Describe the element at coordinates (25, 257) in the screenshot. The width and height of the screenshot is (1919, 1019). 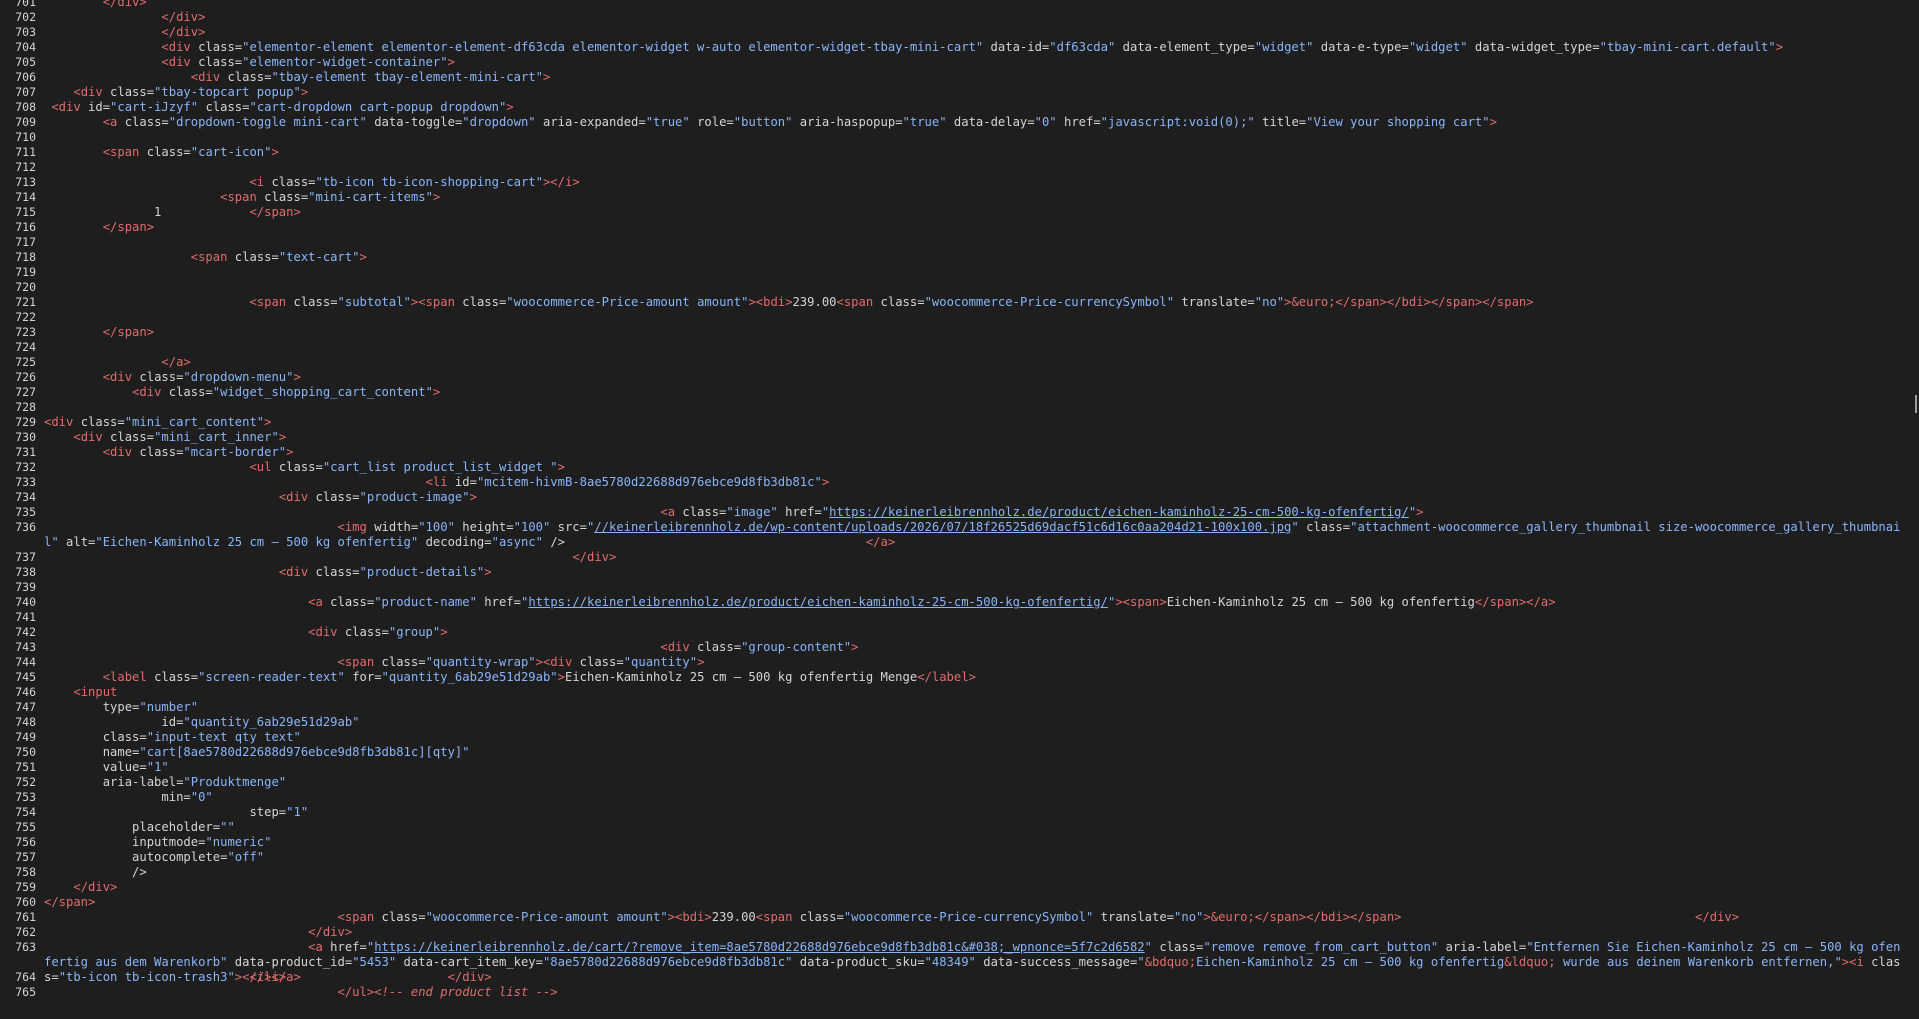
I see `line-number: 718` at that location.